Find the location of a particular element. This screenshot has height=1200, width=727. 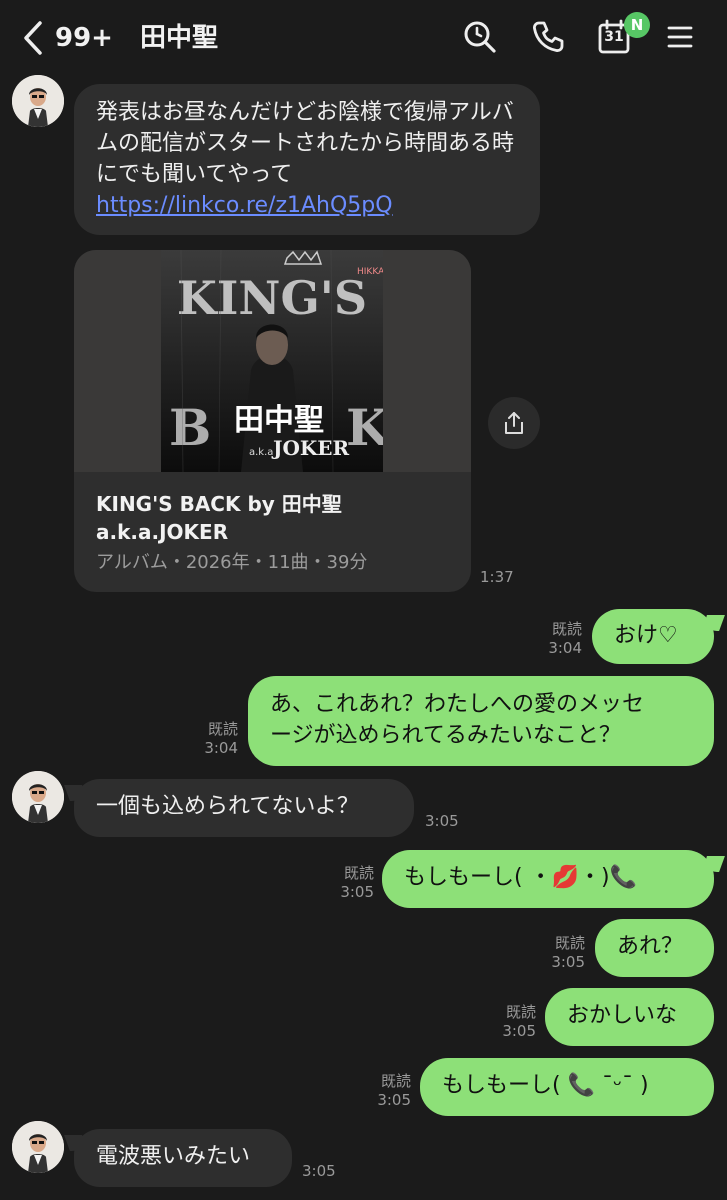

call-button is located at coordinates (548, 37).